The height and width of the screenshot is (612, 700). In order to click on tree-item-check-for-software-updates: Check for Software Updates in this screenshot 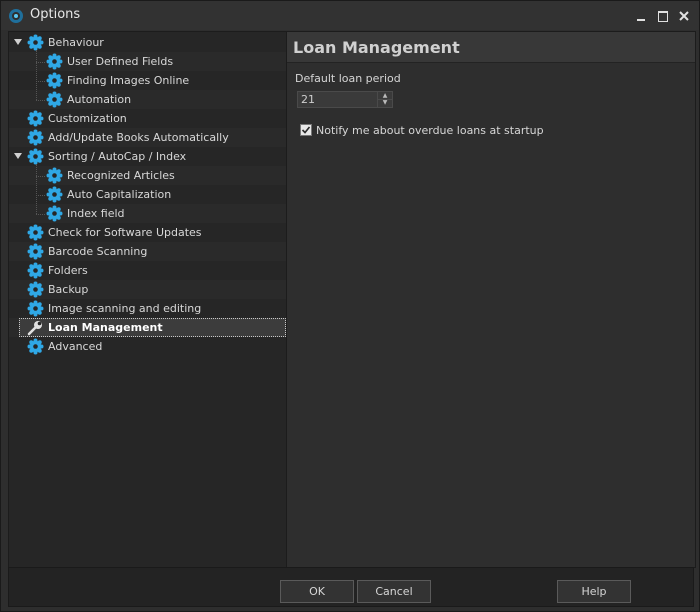, I will do `click(147, 232)`.